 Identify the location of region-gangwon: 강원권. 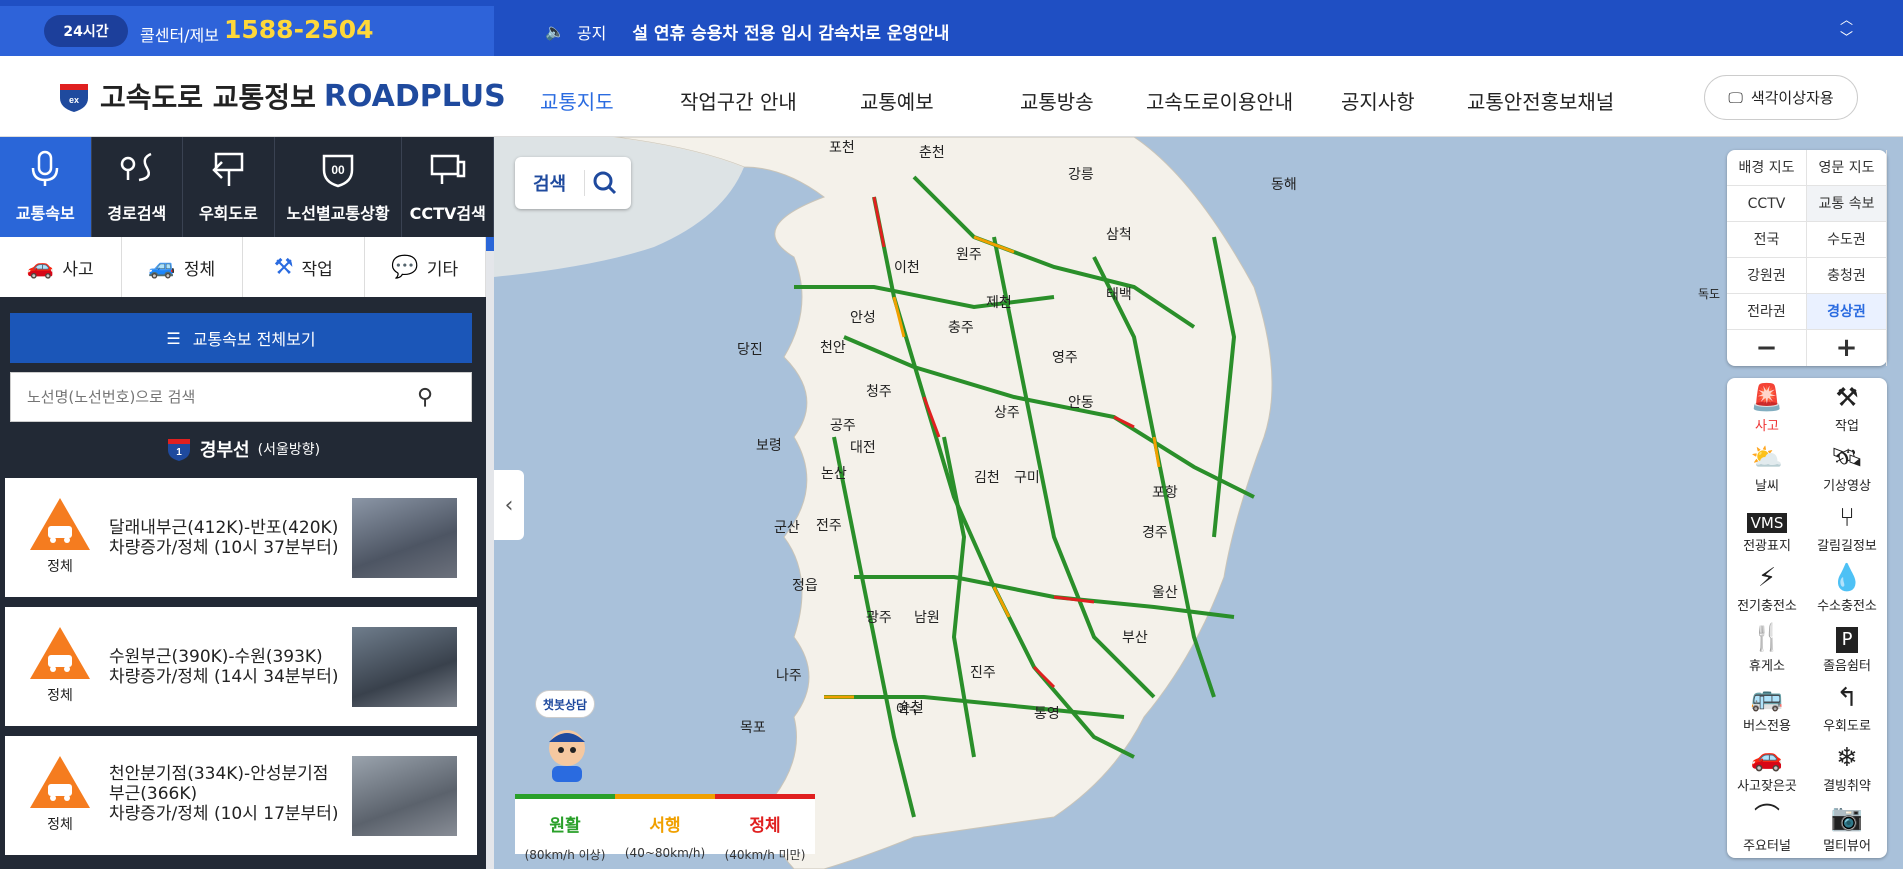
(1767, 275).